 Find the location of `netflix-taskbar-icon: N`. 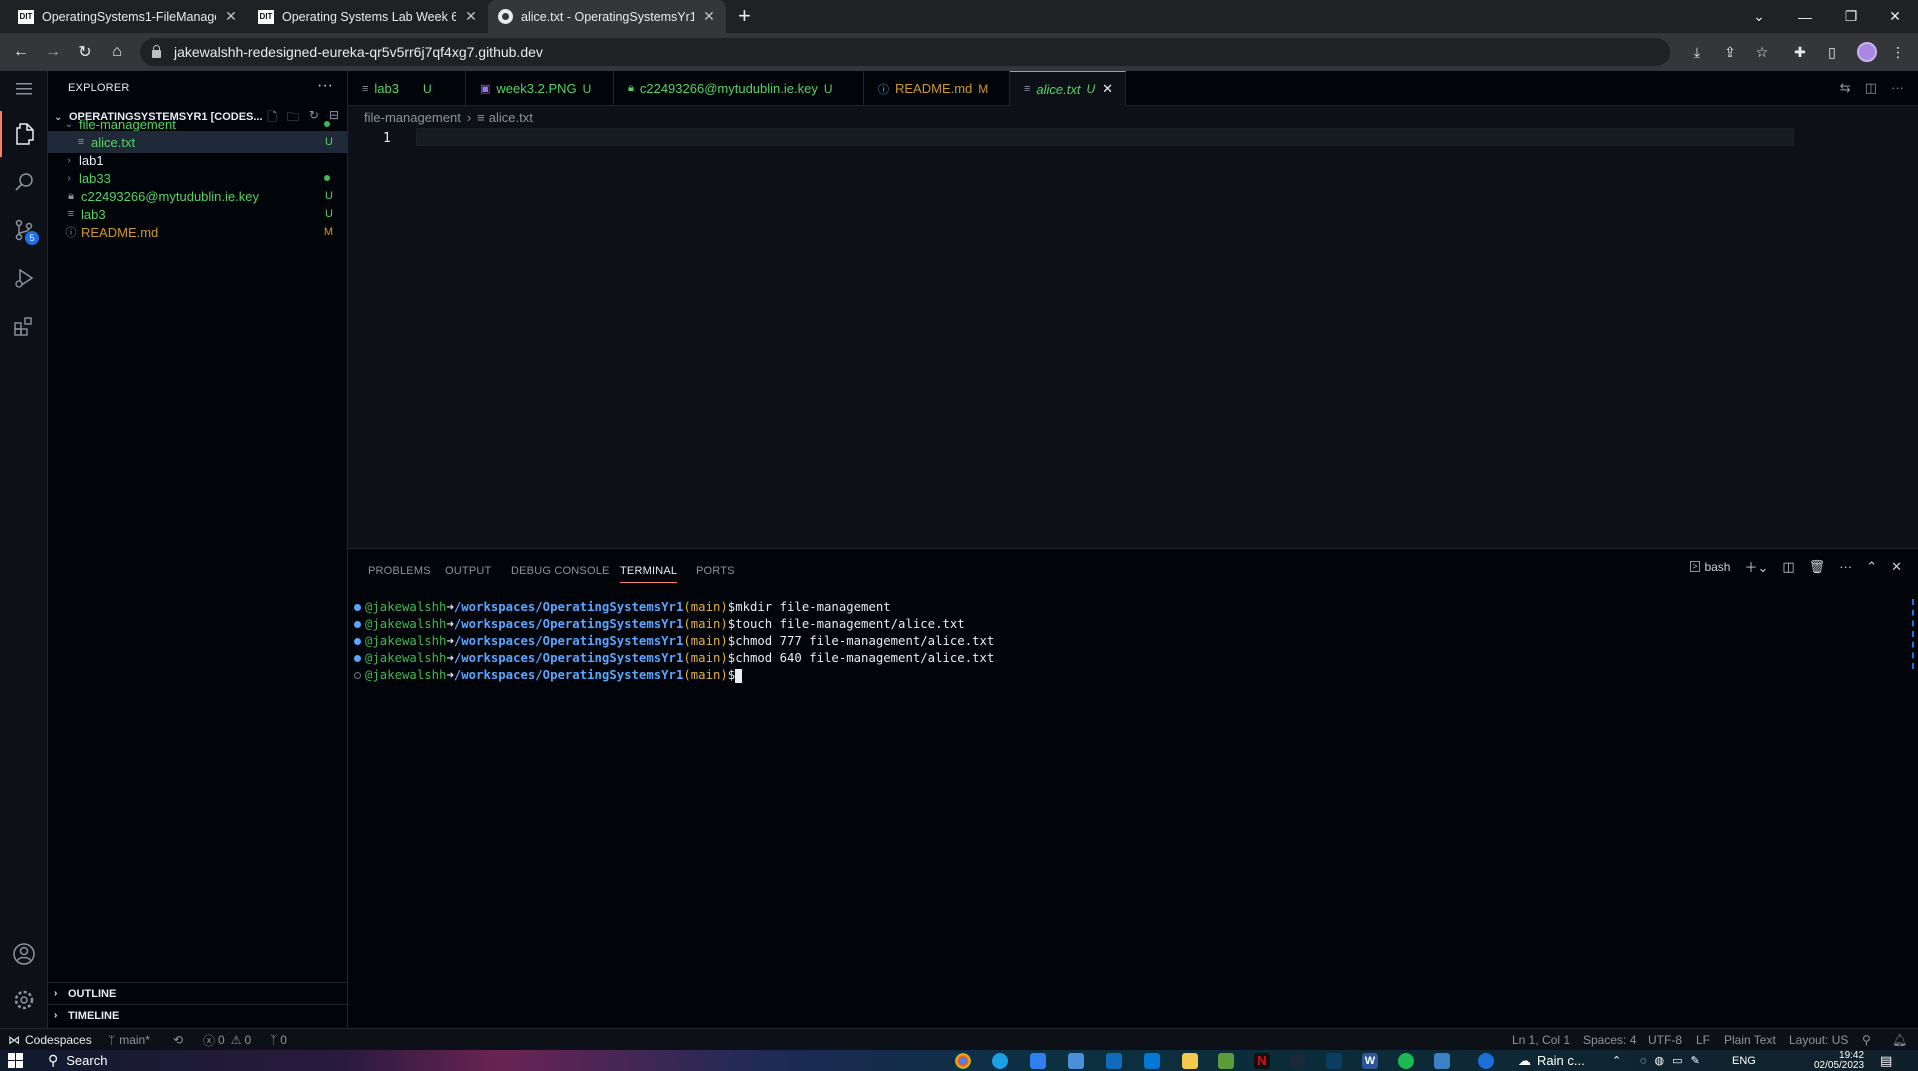

netflix-taskbar-icon: N is located at coordinates (1262, 1060).